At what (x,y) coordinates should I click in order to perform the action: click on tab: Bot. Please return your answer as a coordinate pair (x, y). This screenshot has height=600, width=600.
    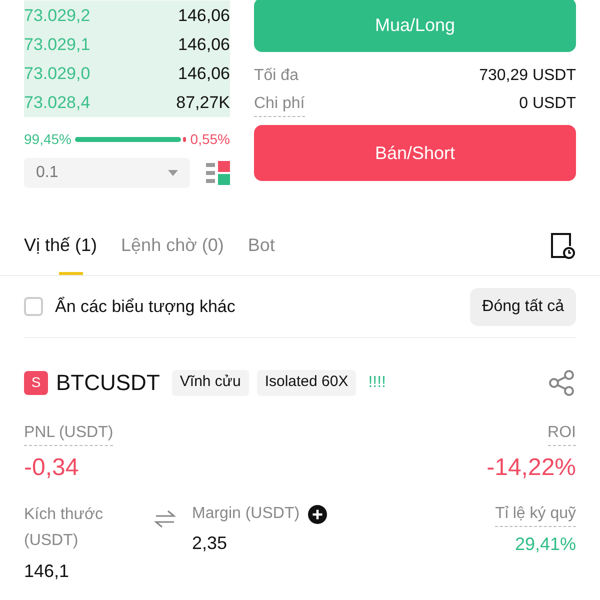
    Looking at the image, I should click on (261, 245).